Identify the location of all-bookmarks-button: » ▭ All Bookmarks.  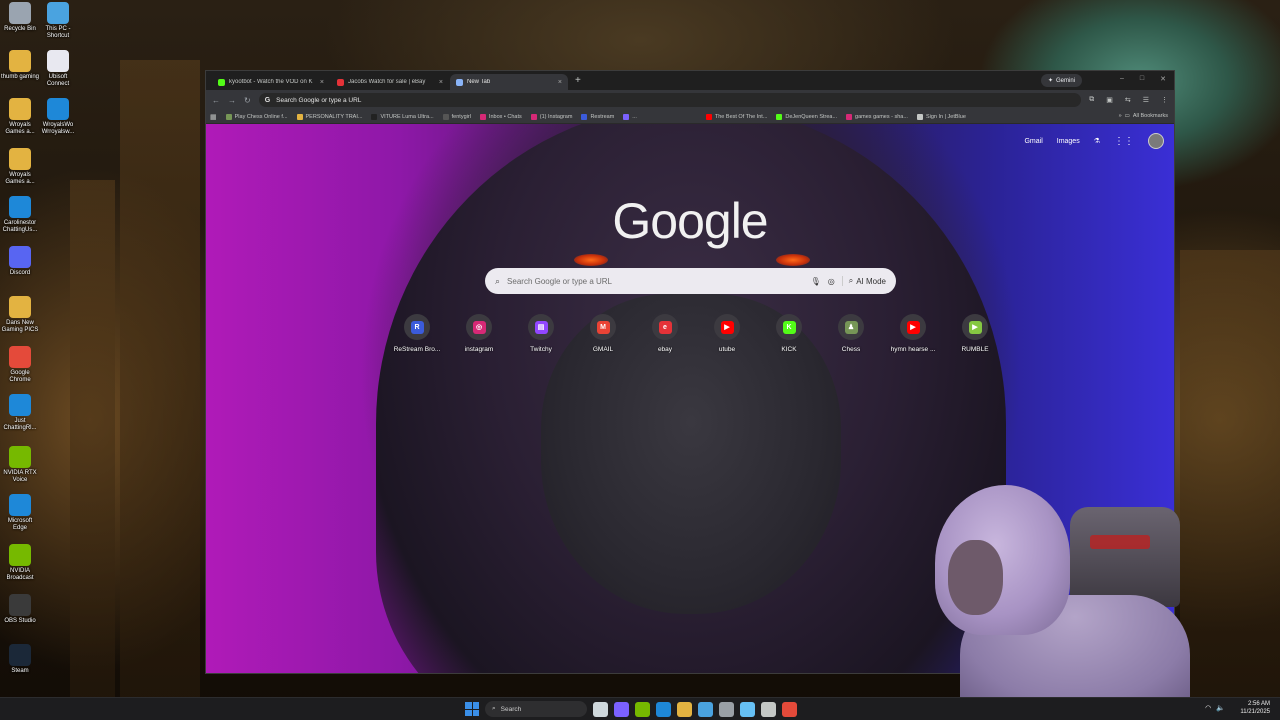
(1143, 116).